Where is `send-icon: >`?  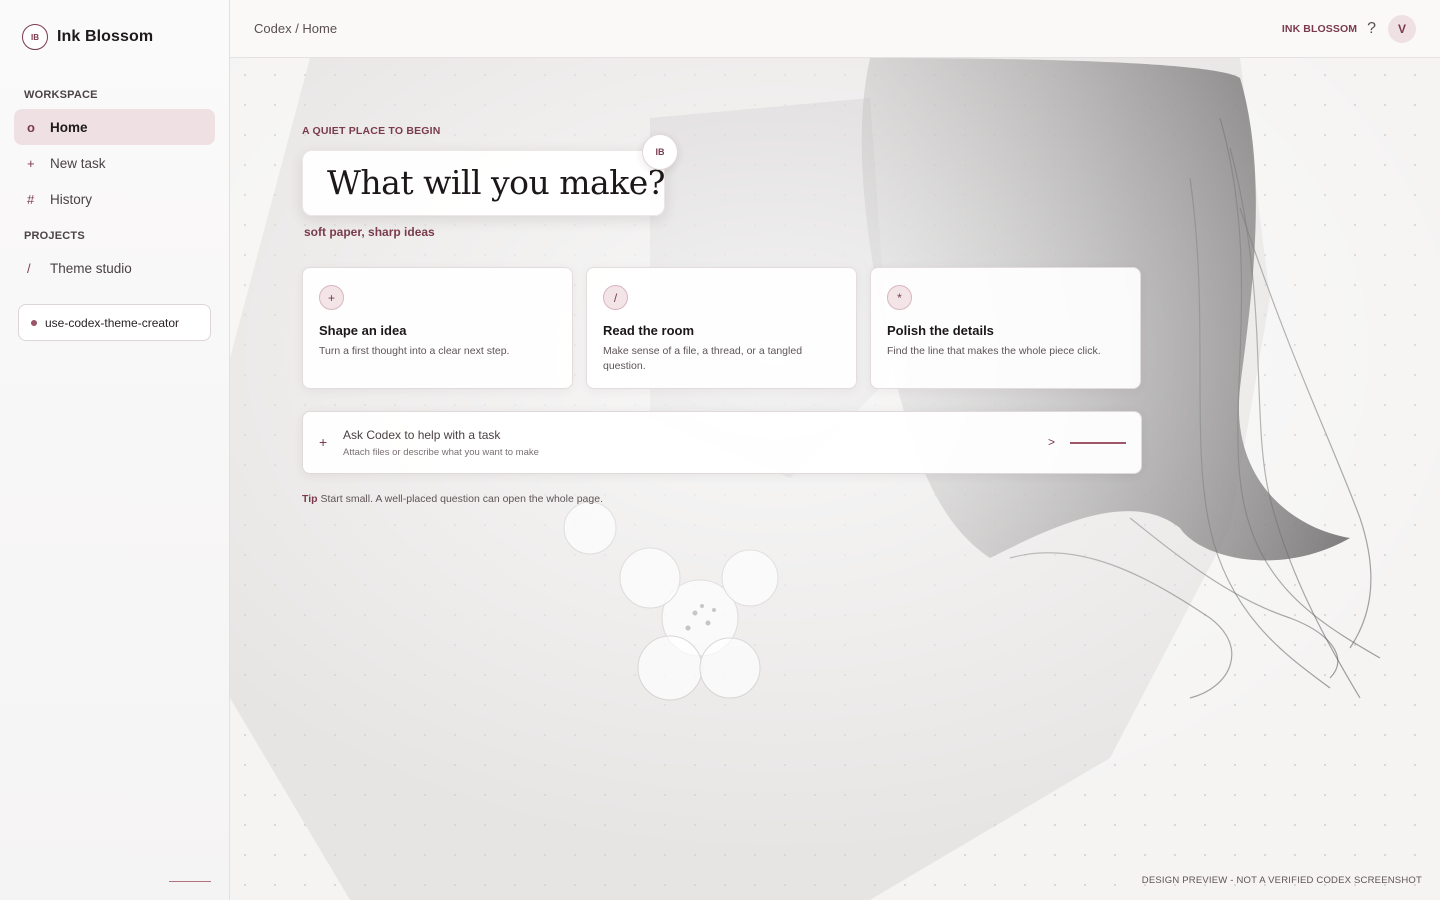 send-icon: > is located at coordinates (1051, 442).